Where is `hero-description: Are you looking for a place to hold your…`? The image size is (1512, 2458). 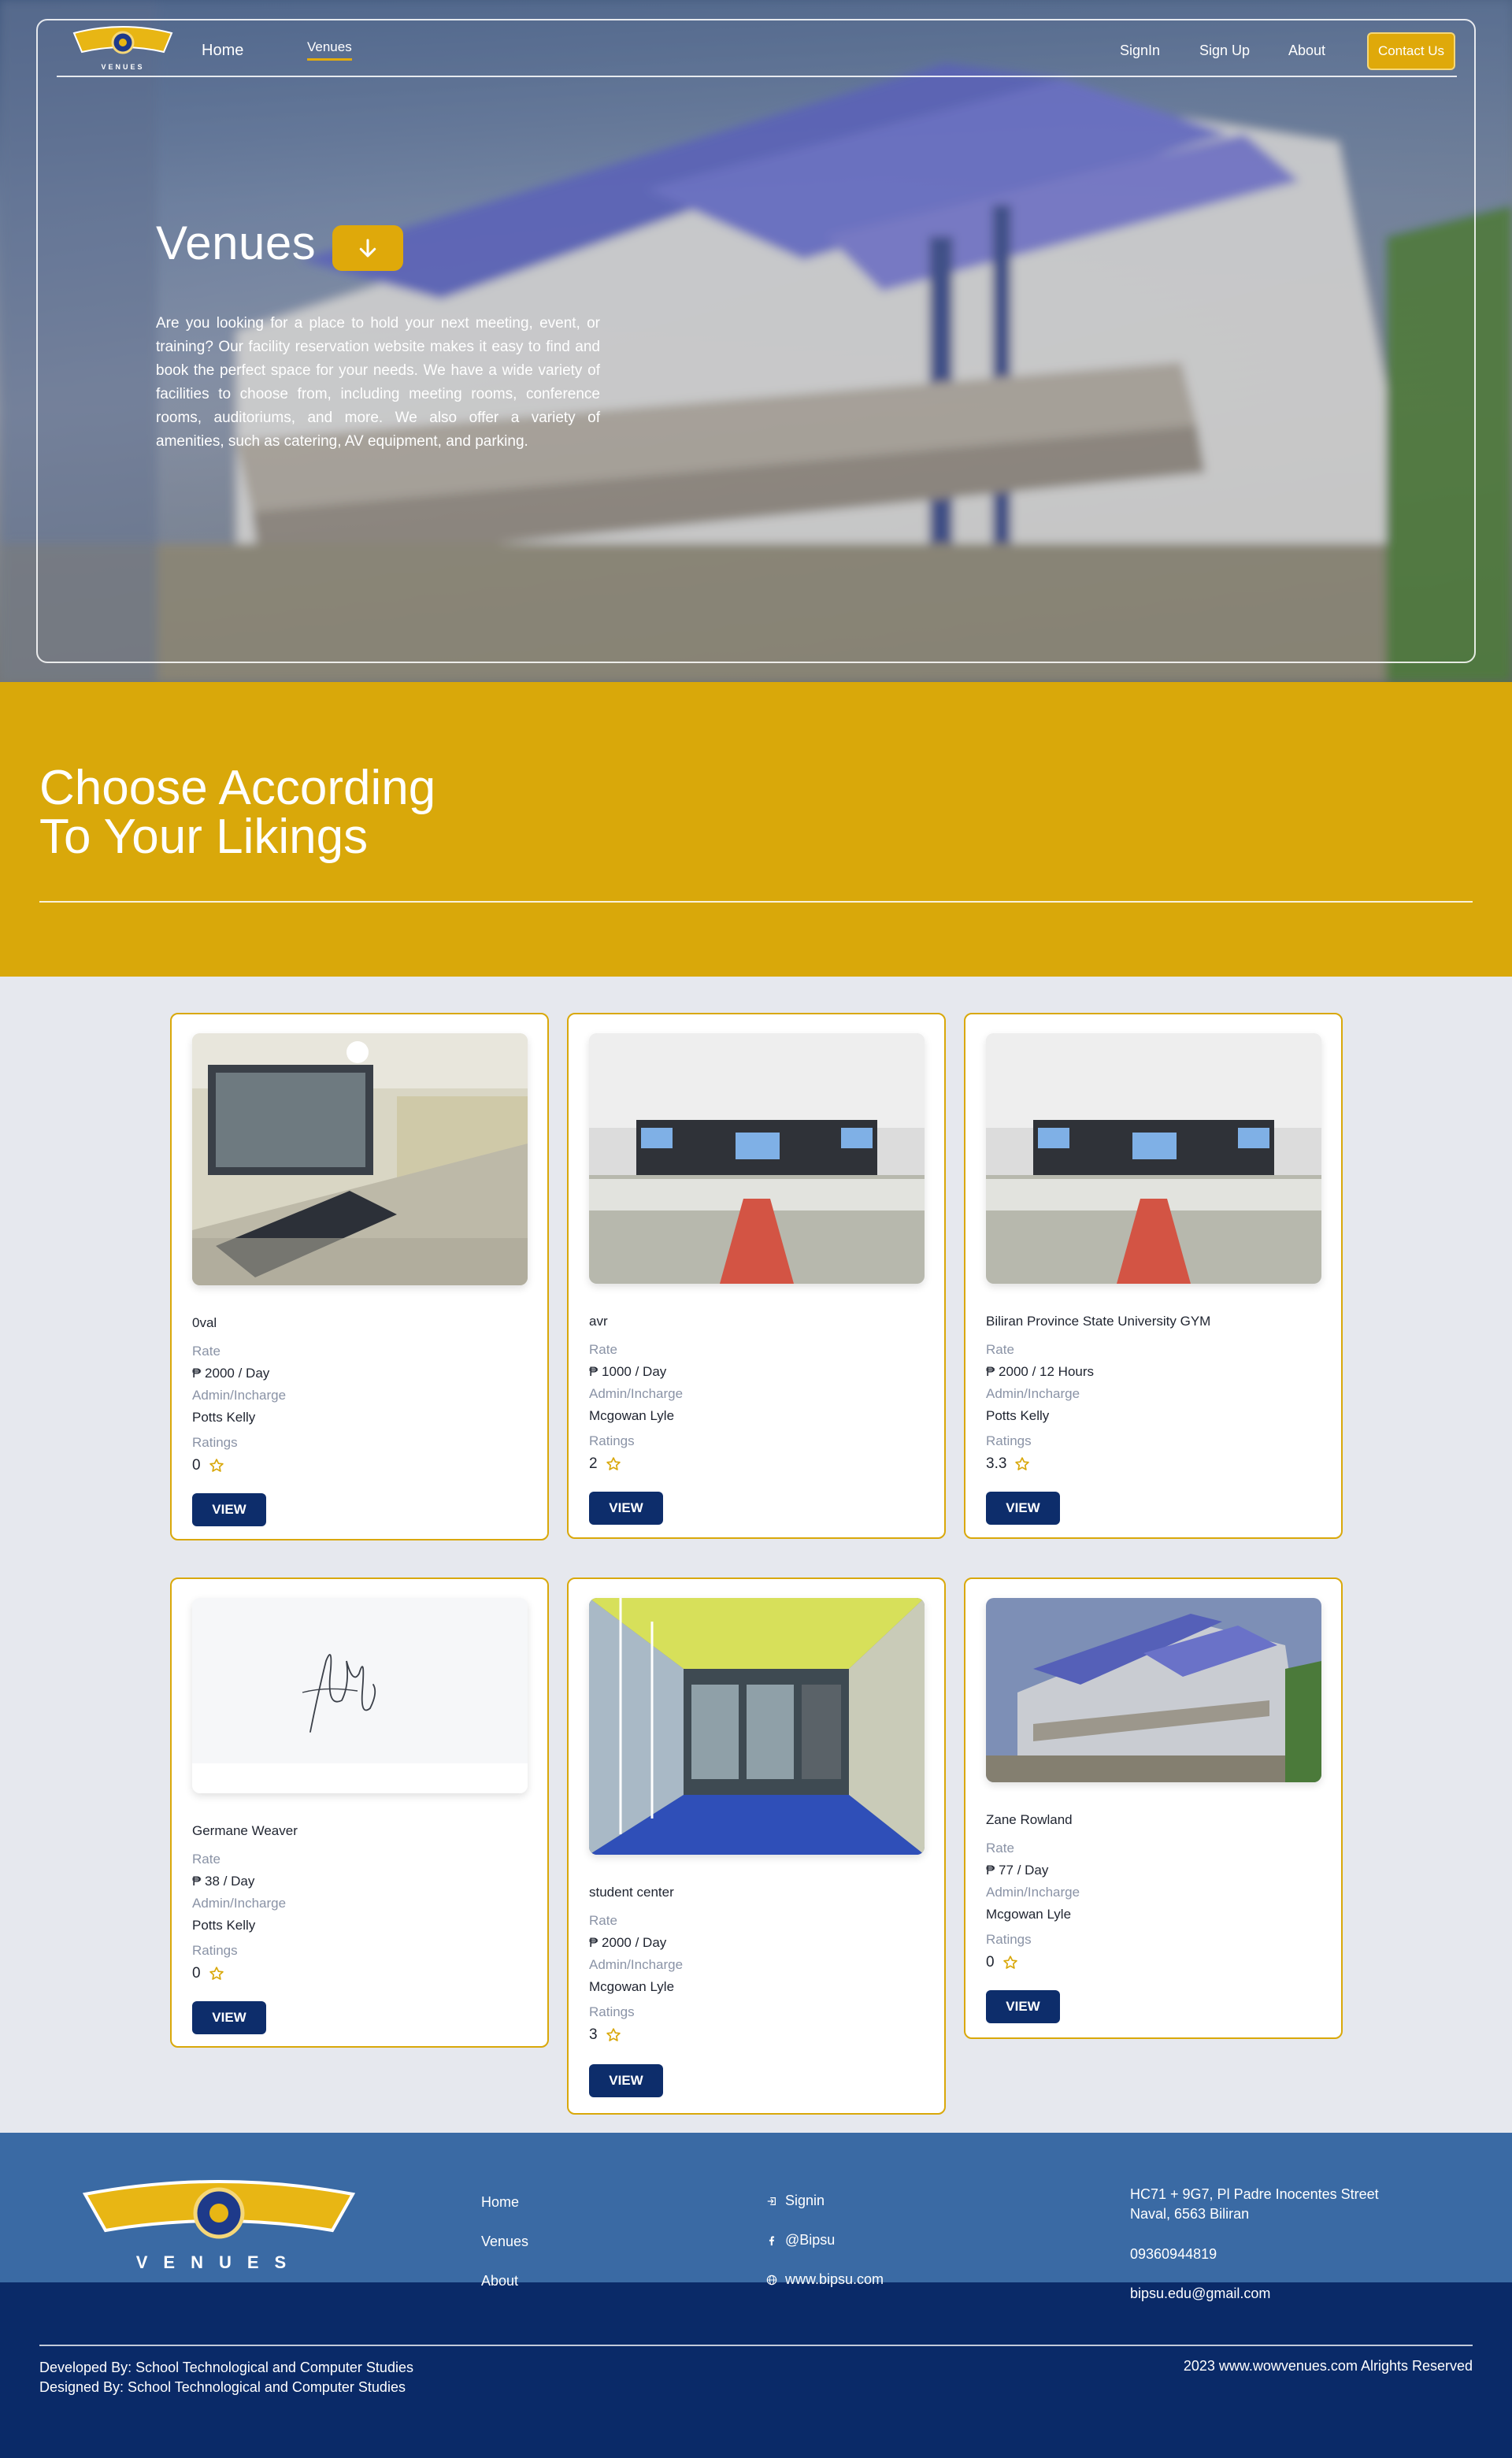
hero-description: Are you looking for a place to hold your… is located at coordinates (378, 382).